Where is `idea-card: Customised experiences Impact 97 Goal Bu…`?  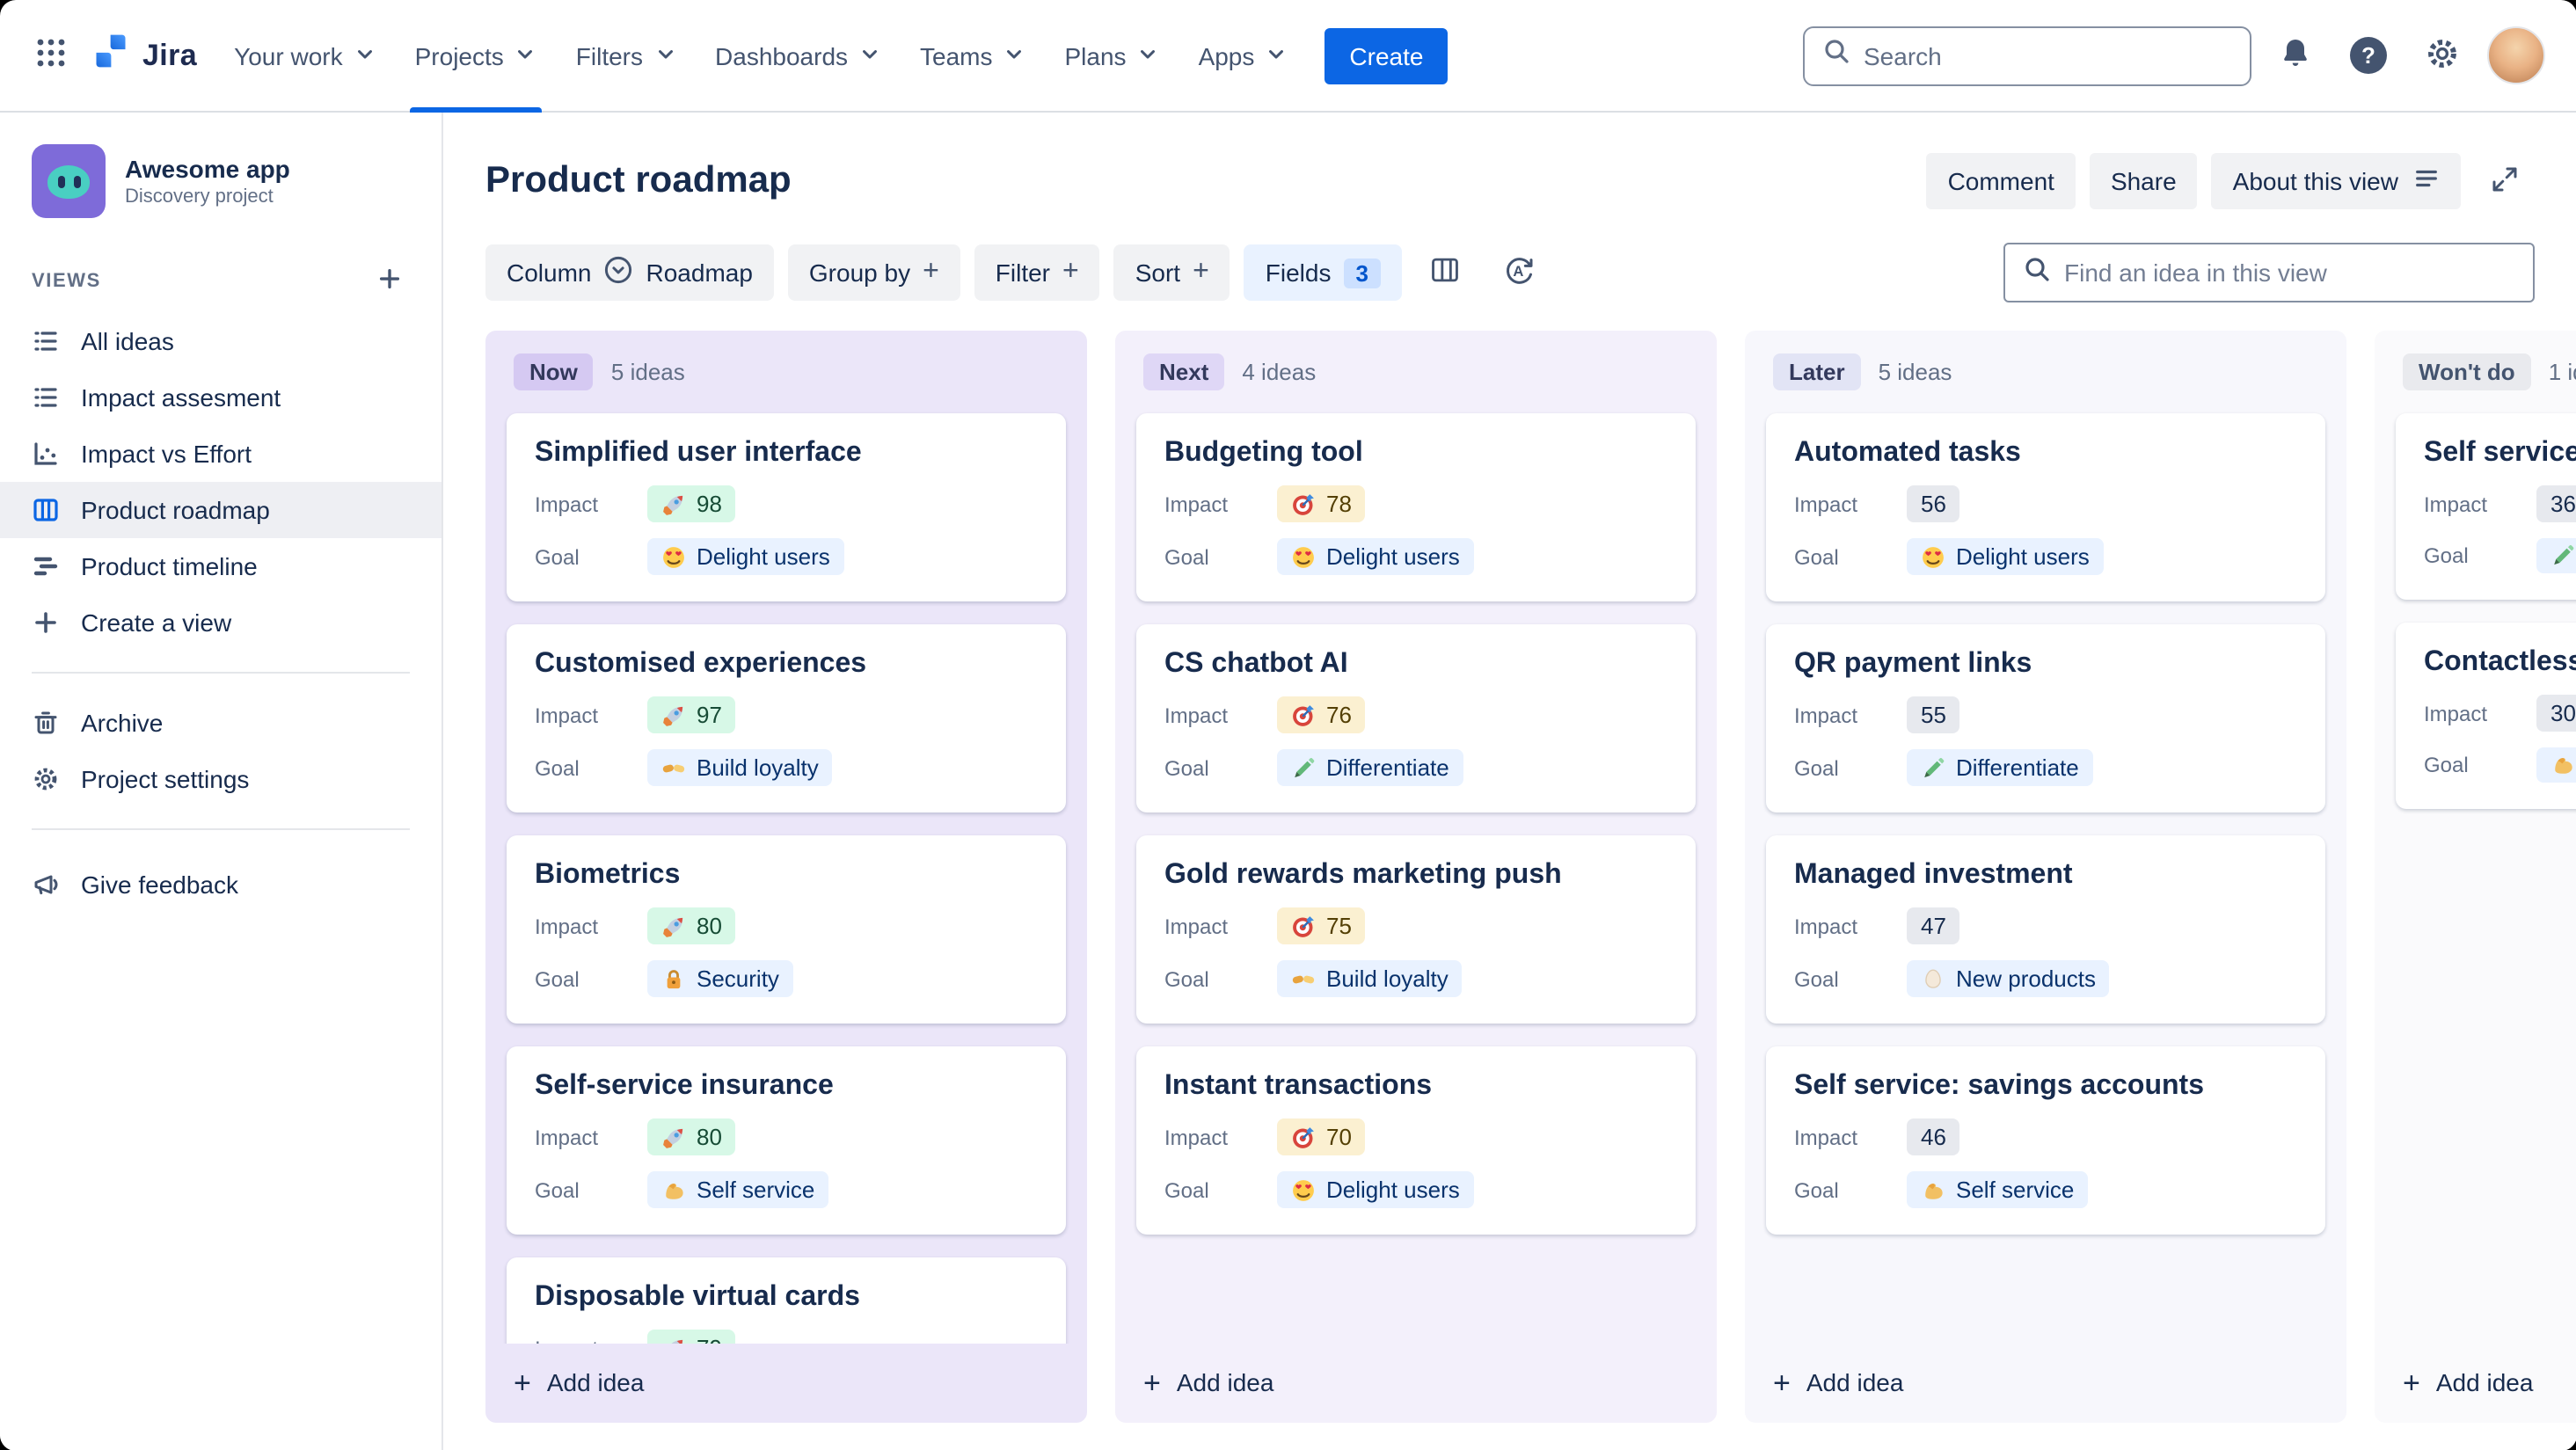
idea-card: Customised experiences Impact 97 Goal Bu… is located at coordinates (786, 718).